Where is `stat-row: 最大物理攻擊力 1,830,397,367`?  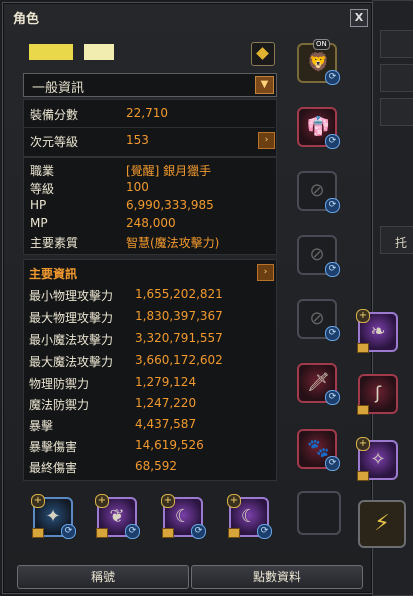 stat-row: 最大物理攻擊力 1,830,397,367 is located at coordinates (149, 317).